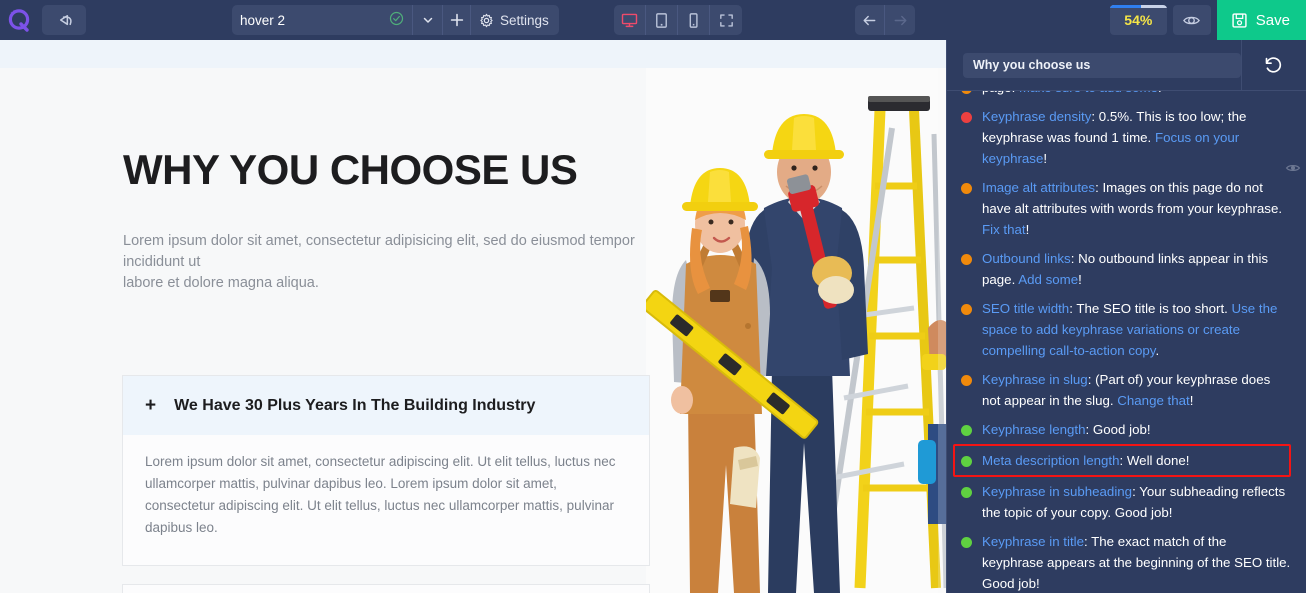 This screenshot has height=593, width=1306. Describe the element at coordinates (1026, 258) in the screenshot. I see `seo-check-label: Outbound links` at that location.